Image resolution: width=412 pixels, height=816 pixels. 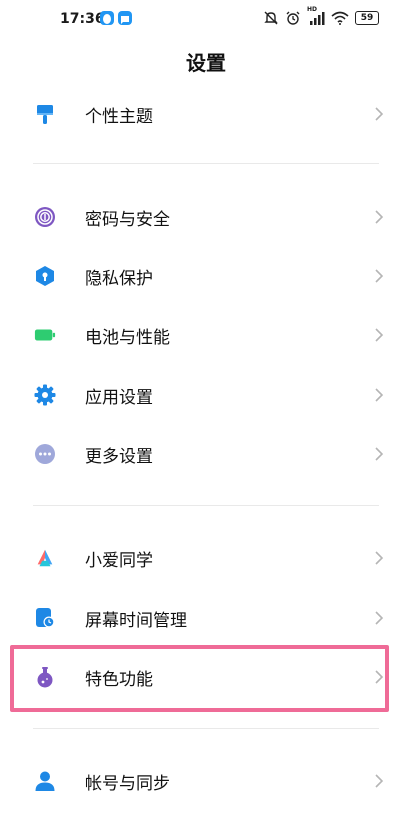 I want to click on xiaoai-icon, so click(x=45, y=558).